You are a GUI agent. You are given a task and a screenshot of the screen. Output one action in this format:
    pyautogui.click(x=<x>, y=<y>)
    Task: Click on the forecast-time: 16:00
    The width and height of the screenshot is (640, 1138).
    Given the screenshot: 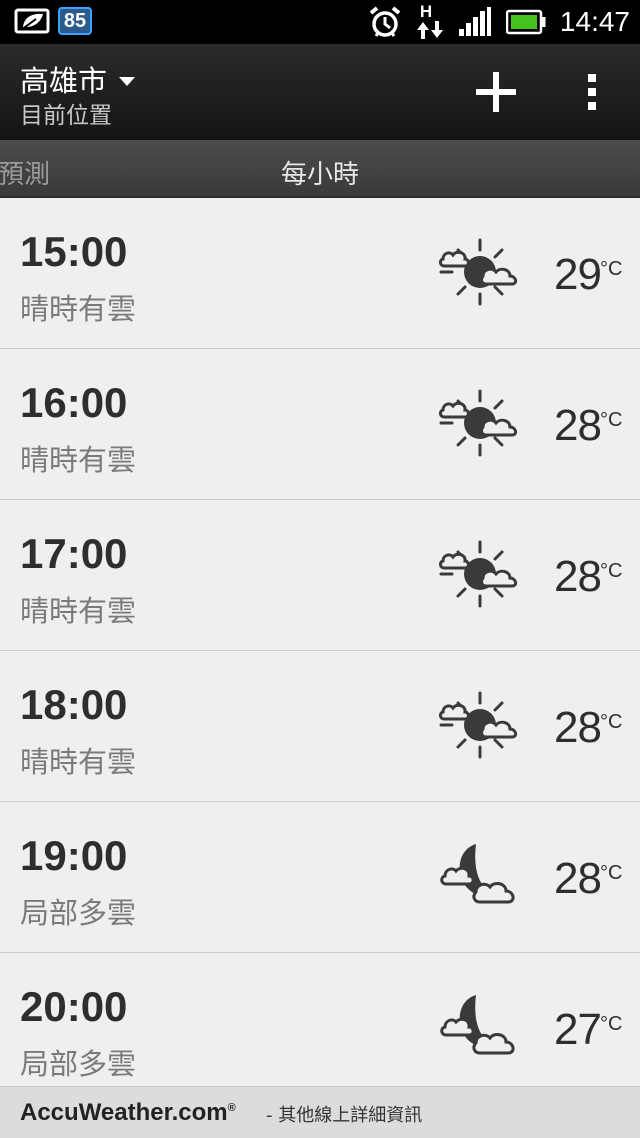 What is the action you would take?
    pyautogui.click(x=74, y=402)
    